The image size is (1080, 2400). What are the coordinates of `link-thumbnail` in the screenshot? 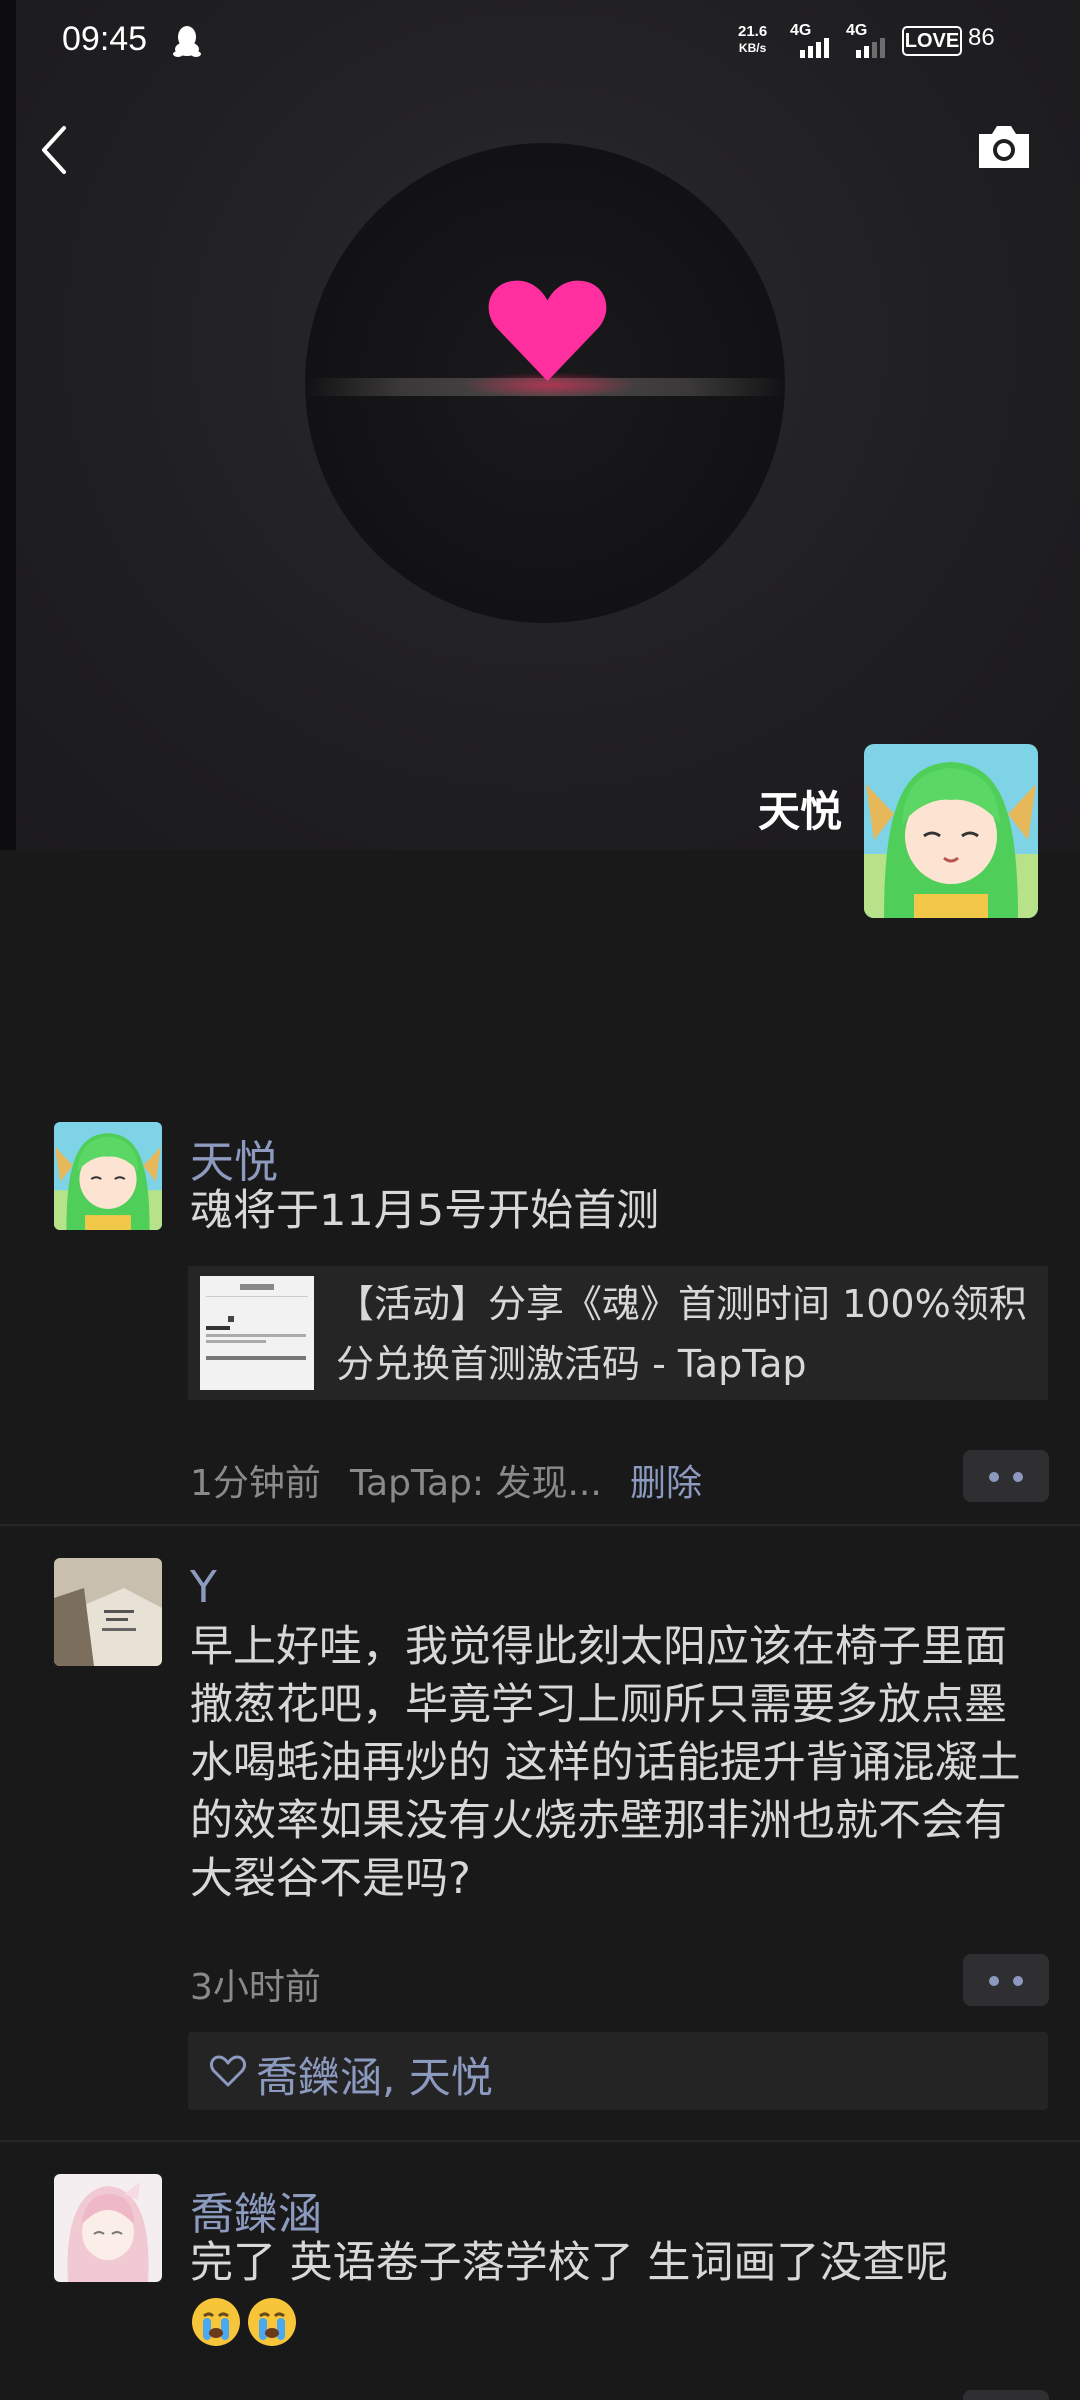 It's located at (257, 1333).